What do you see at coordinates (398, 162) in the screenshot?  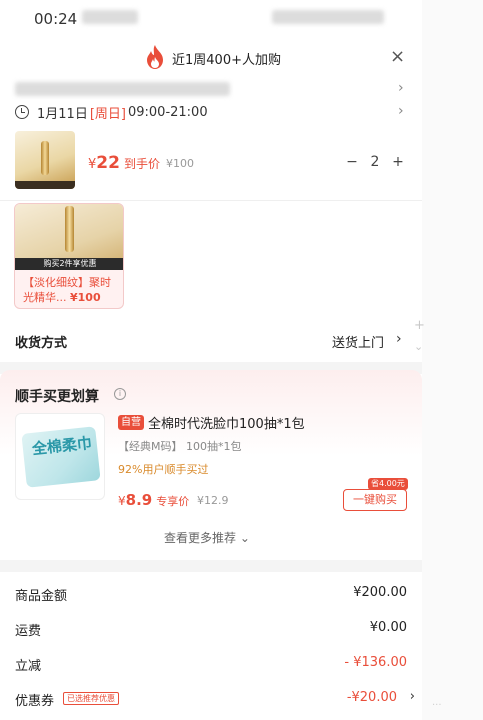 I see `plus-button: +` at bounding box center [398, 162].